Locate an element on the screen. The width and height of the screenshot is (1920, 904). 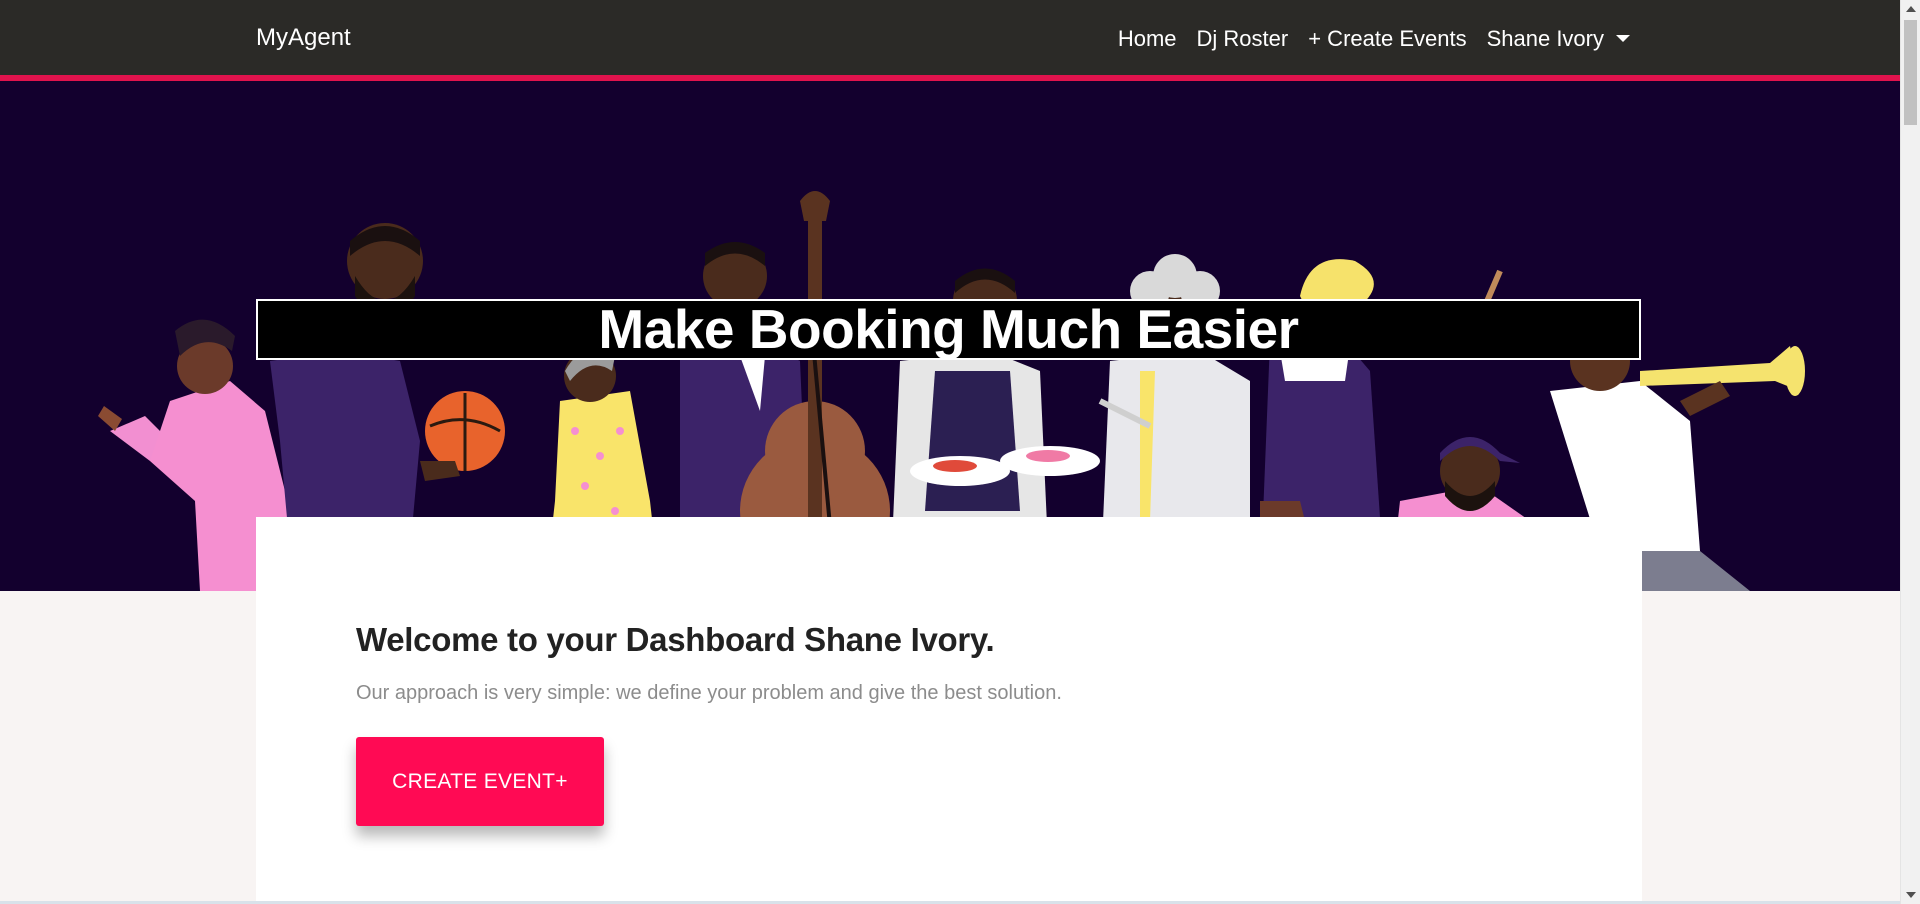
user-menu-label: Shane Ivory is located at coordinates (1545, 38).